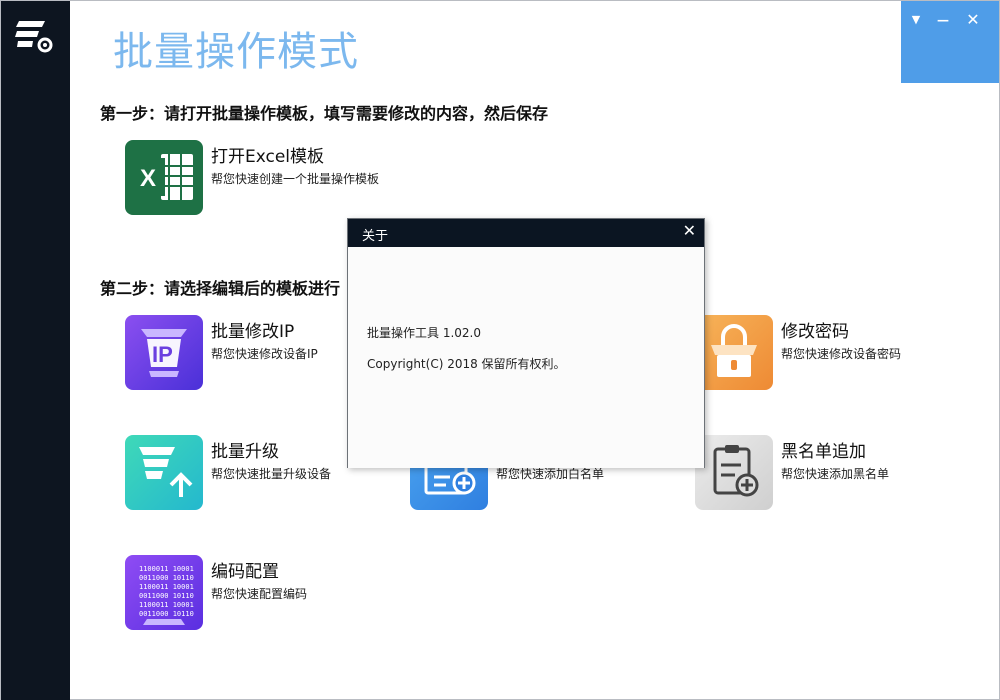 The image size is (1000, 700). I want to click on card-name: 打开Excel模板, so click(268, 157).